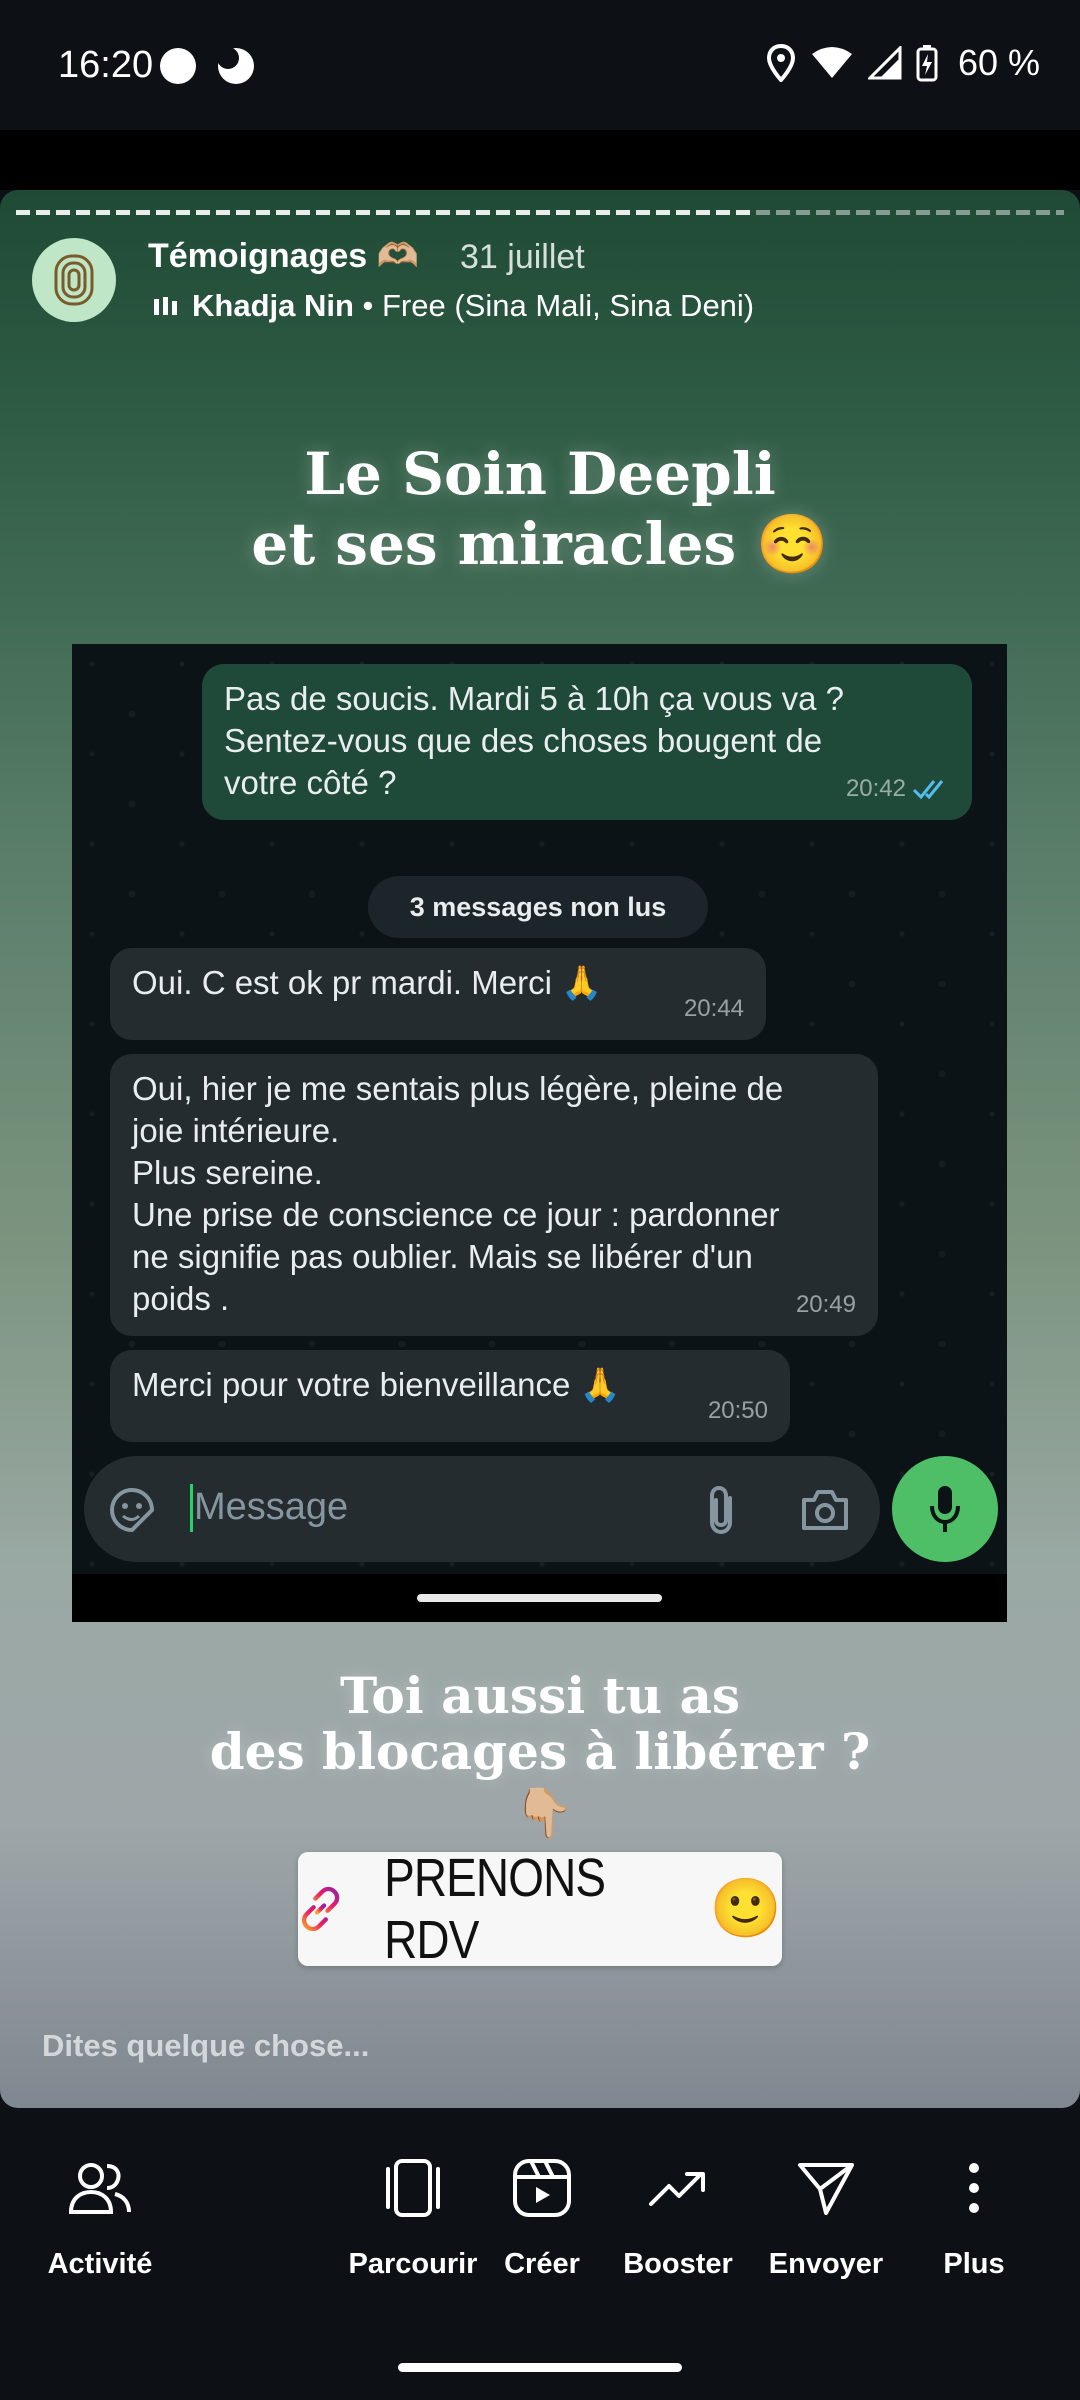  I want to click on story-username-text: Témoignages, so click(258, 256).